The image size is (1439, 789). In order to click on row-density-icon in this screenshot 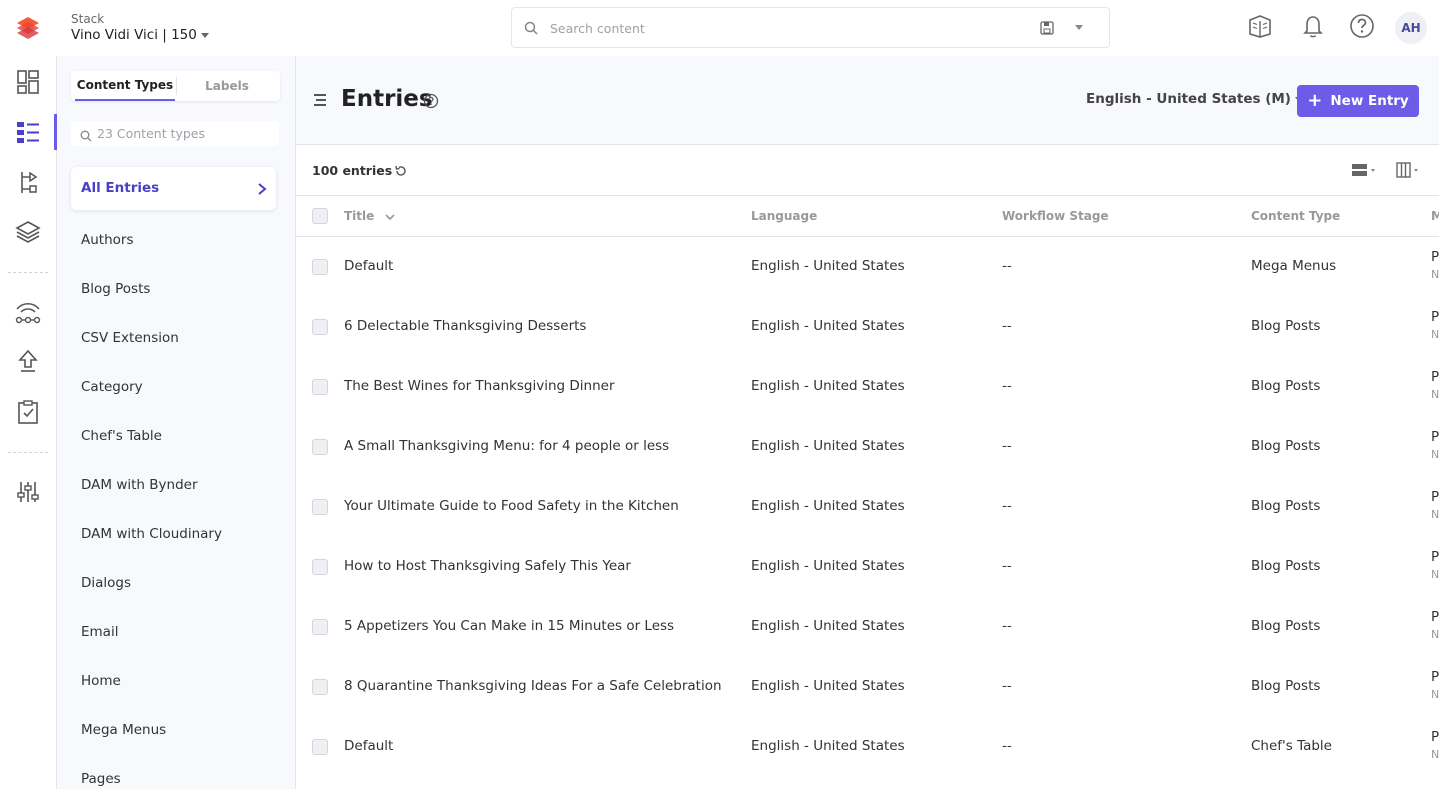, I will do `click(1367, 172)`.